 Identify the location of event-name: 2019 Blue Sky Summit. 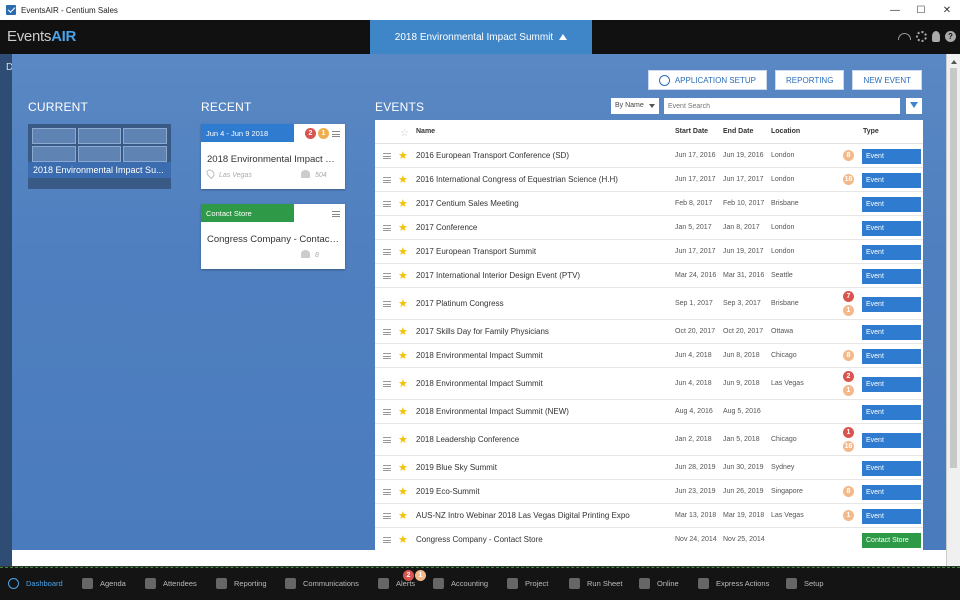
(456, 467).